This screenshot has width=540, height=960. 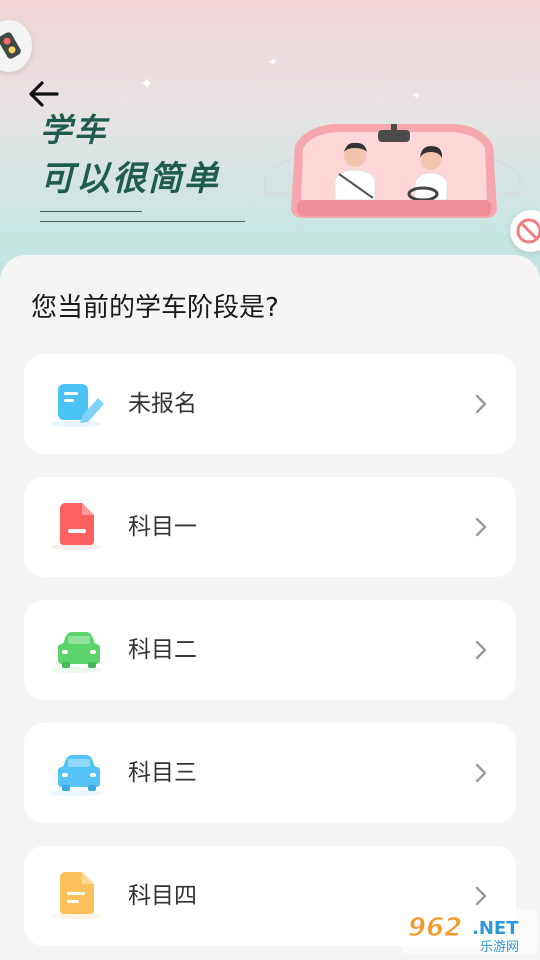 What do you see at coordinates (16, 46) in the screenshot?
I see `traffic-light-icon` at bounding box center [16, 46].